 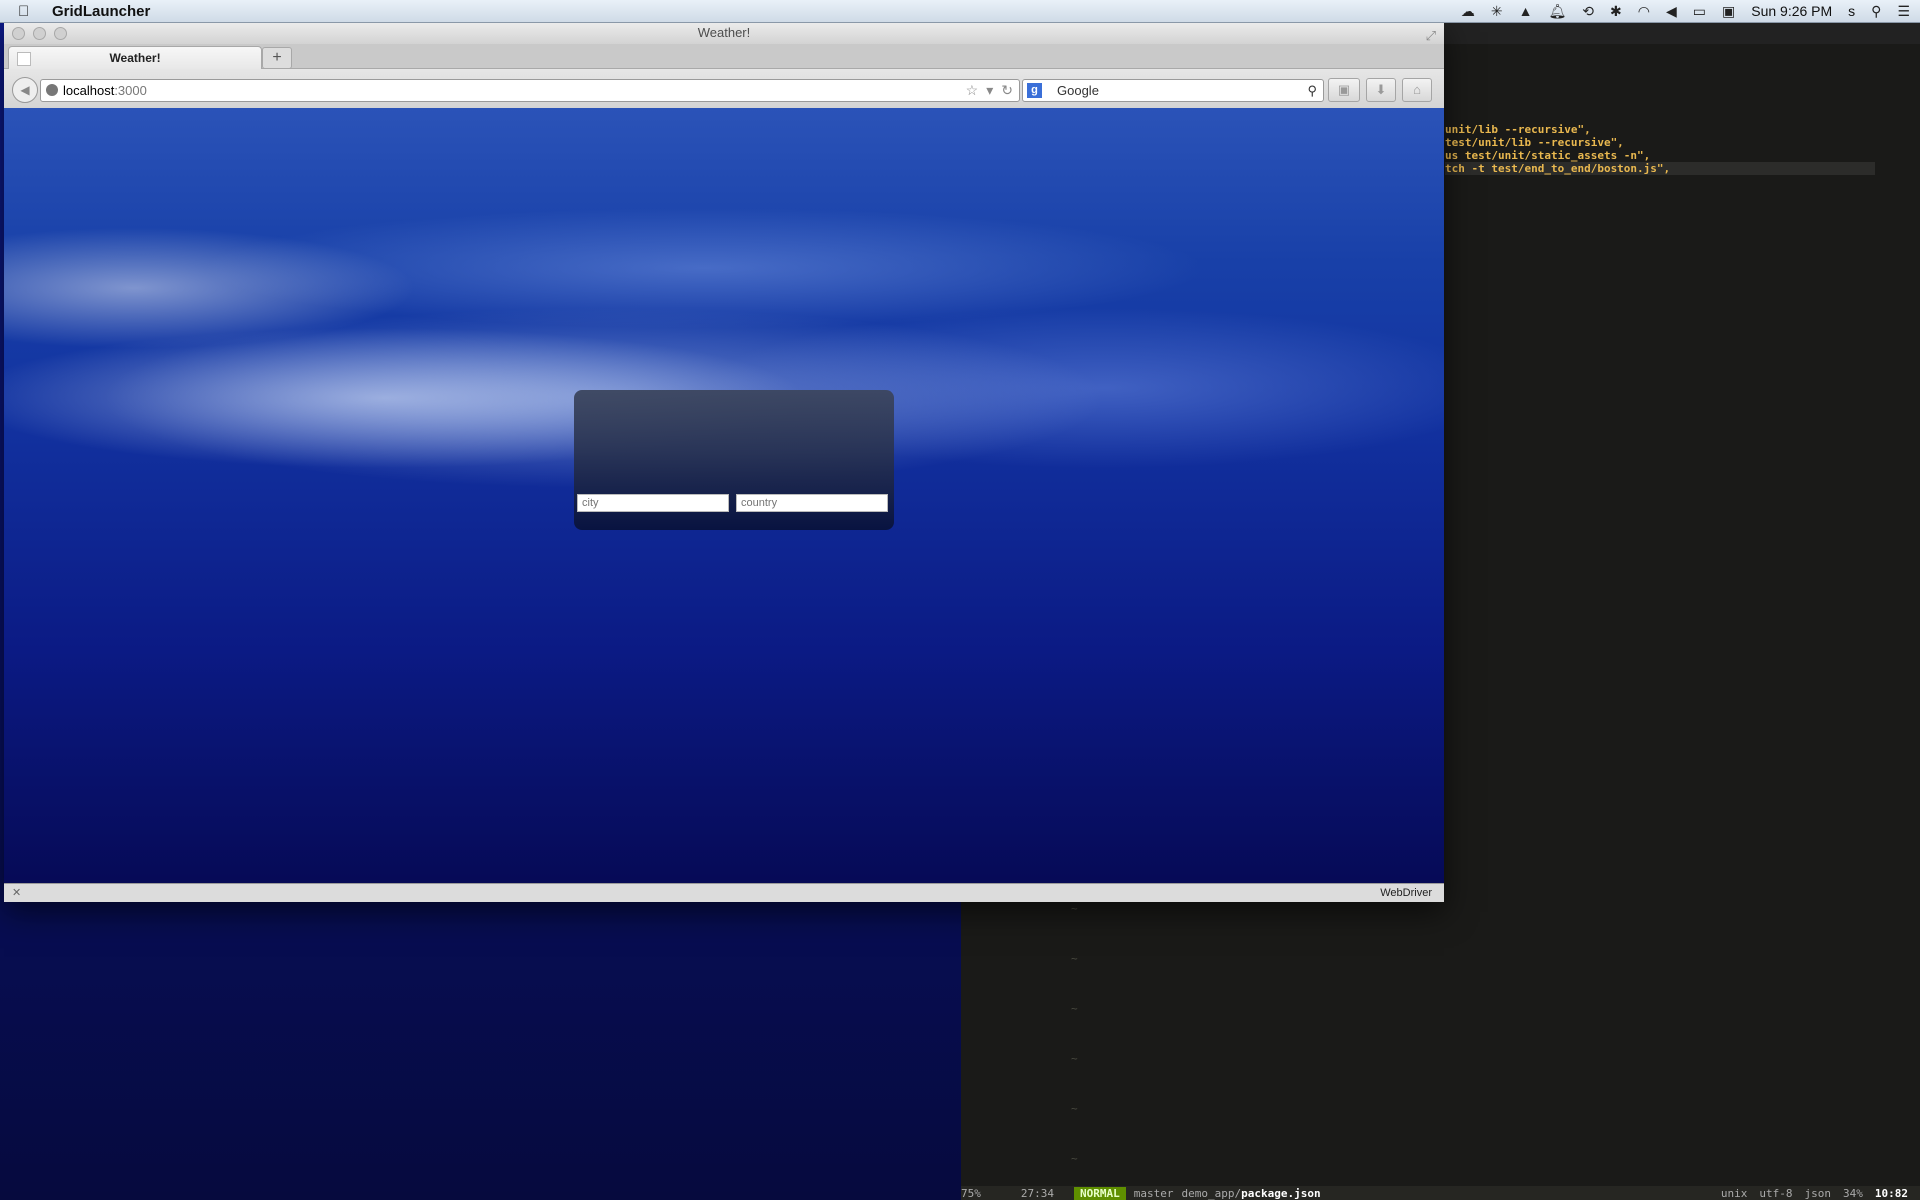 I want to click on url-bar: localhost:3000 ☆ ▾ ↻, so click(x=530, y=90).